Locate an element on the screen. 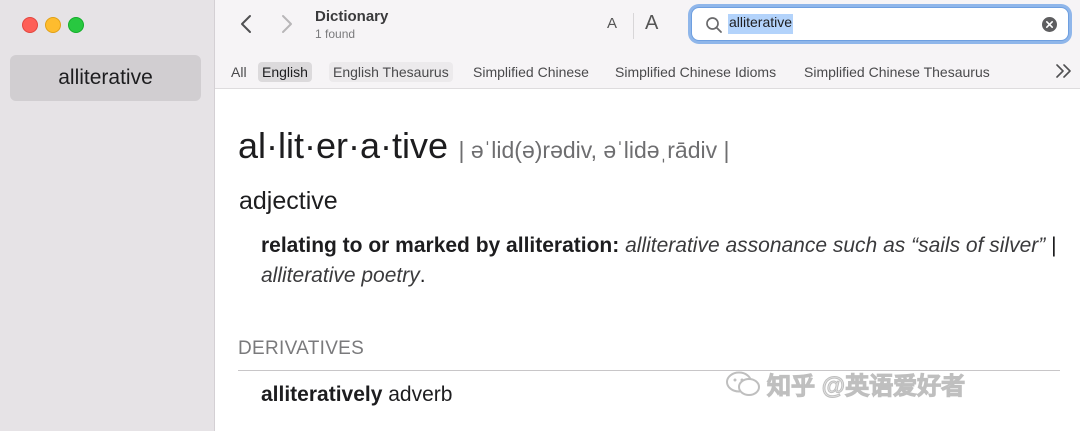 The width and height of the screenshot is (1080, 431). watermark: 知乎 @英语爱好者 is located at coordinates (845, 383).